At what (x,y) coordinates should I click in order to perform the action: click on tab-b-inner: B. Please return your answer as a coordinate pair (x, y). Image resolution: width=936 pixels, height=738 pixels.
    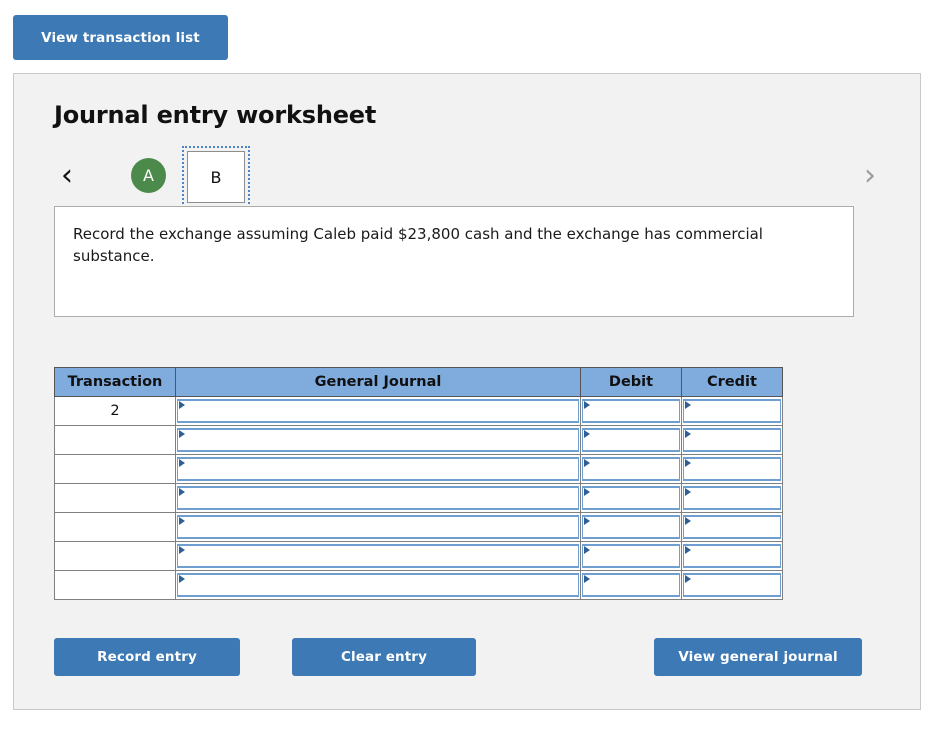
    Looking at the image, I should click on (216, 177).